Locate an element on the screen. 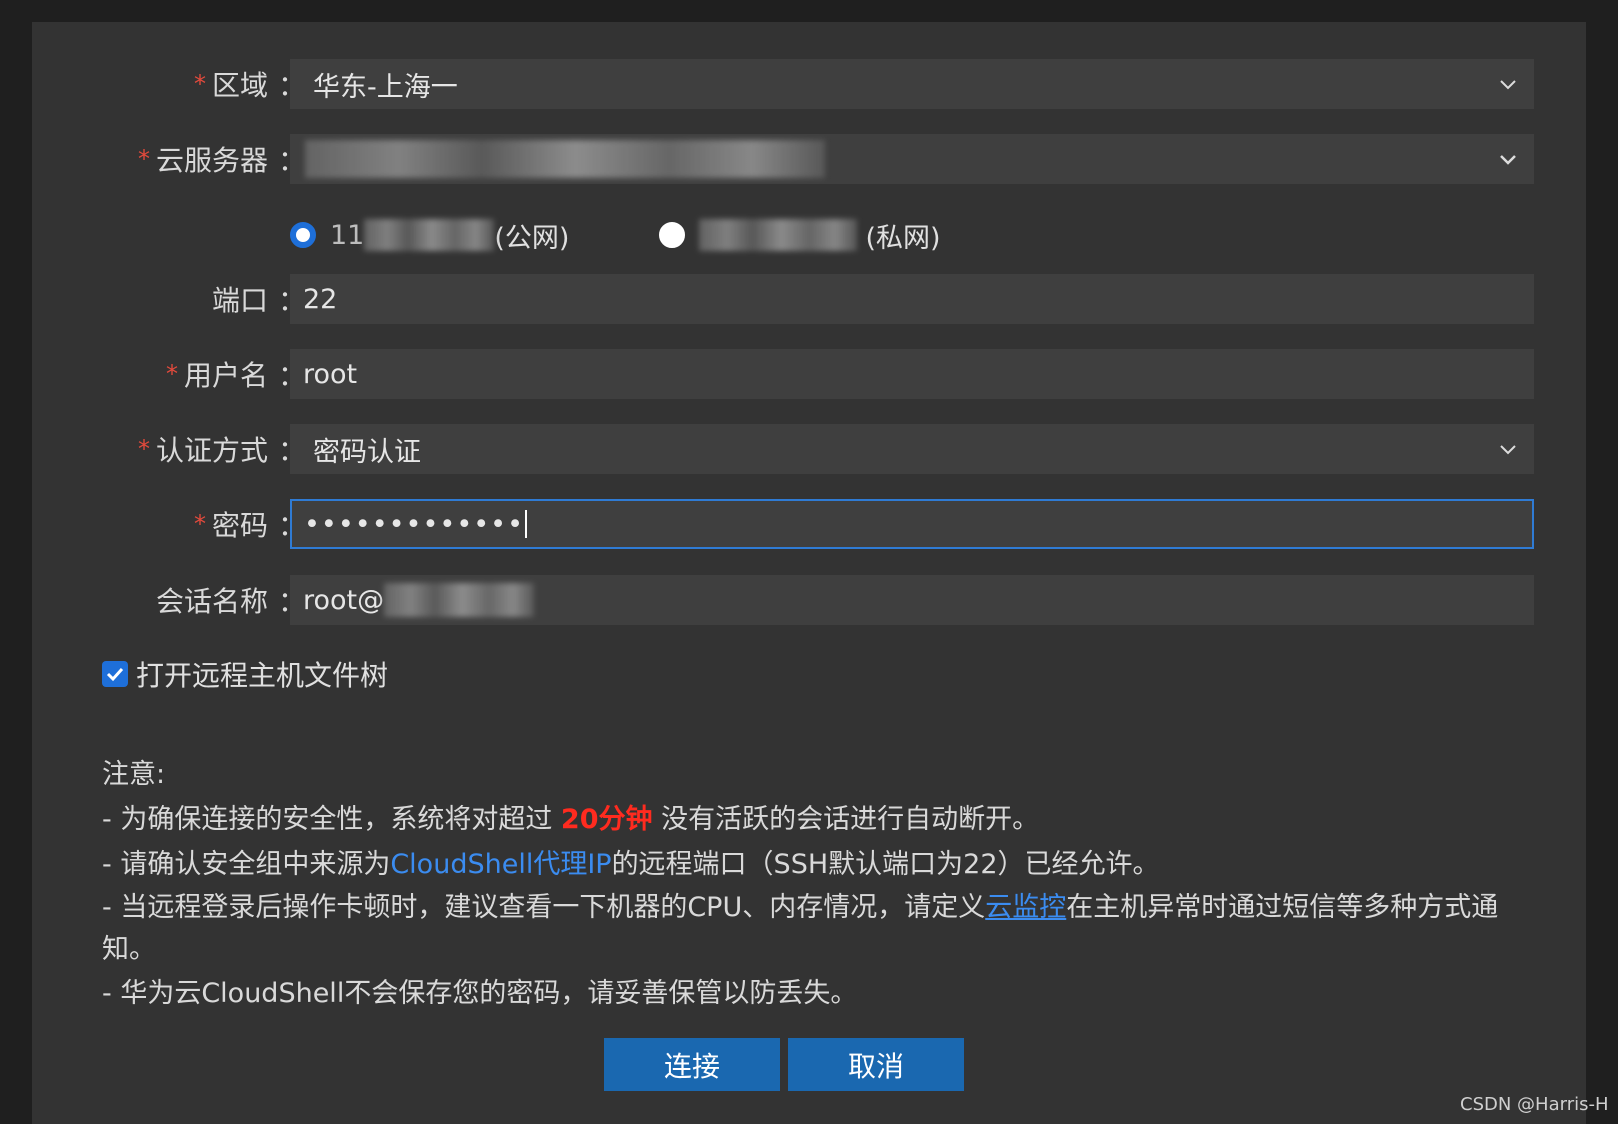  private-ip-radio: (私网) is located at coordinates (800, 235).